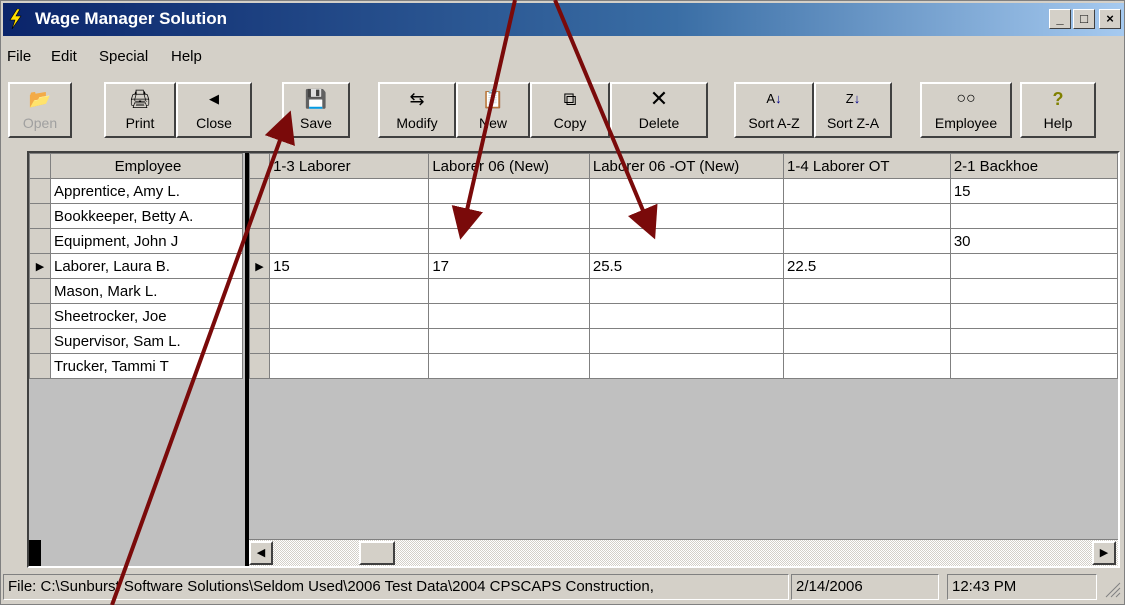 The height and width of the screenshot is (605, 1125). Describe the element at coordinates (966, 110) in the screenshot. I see `employee-button: ○○ Employee` at that location.